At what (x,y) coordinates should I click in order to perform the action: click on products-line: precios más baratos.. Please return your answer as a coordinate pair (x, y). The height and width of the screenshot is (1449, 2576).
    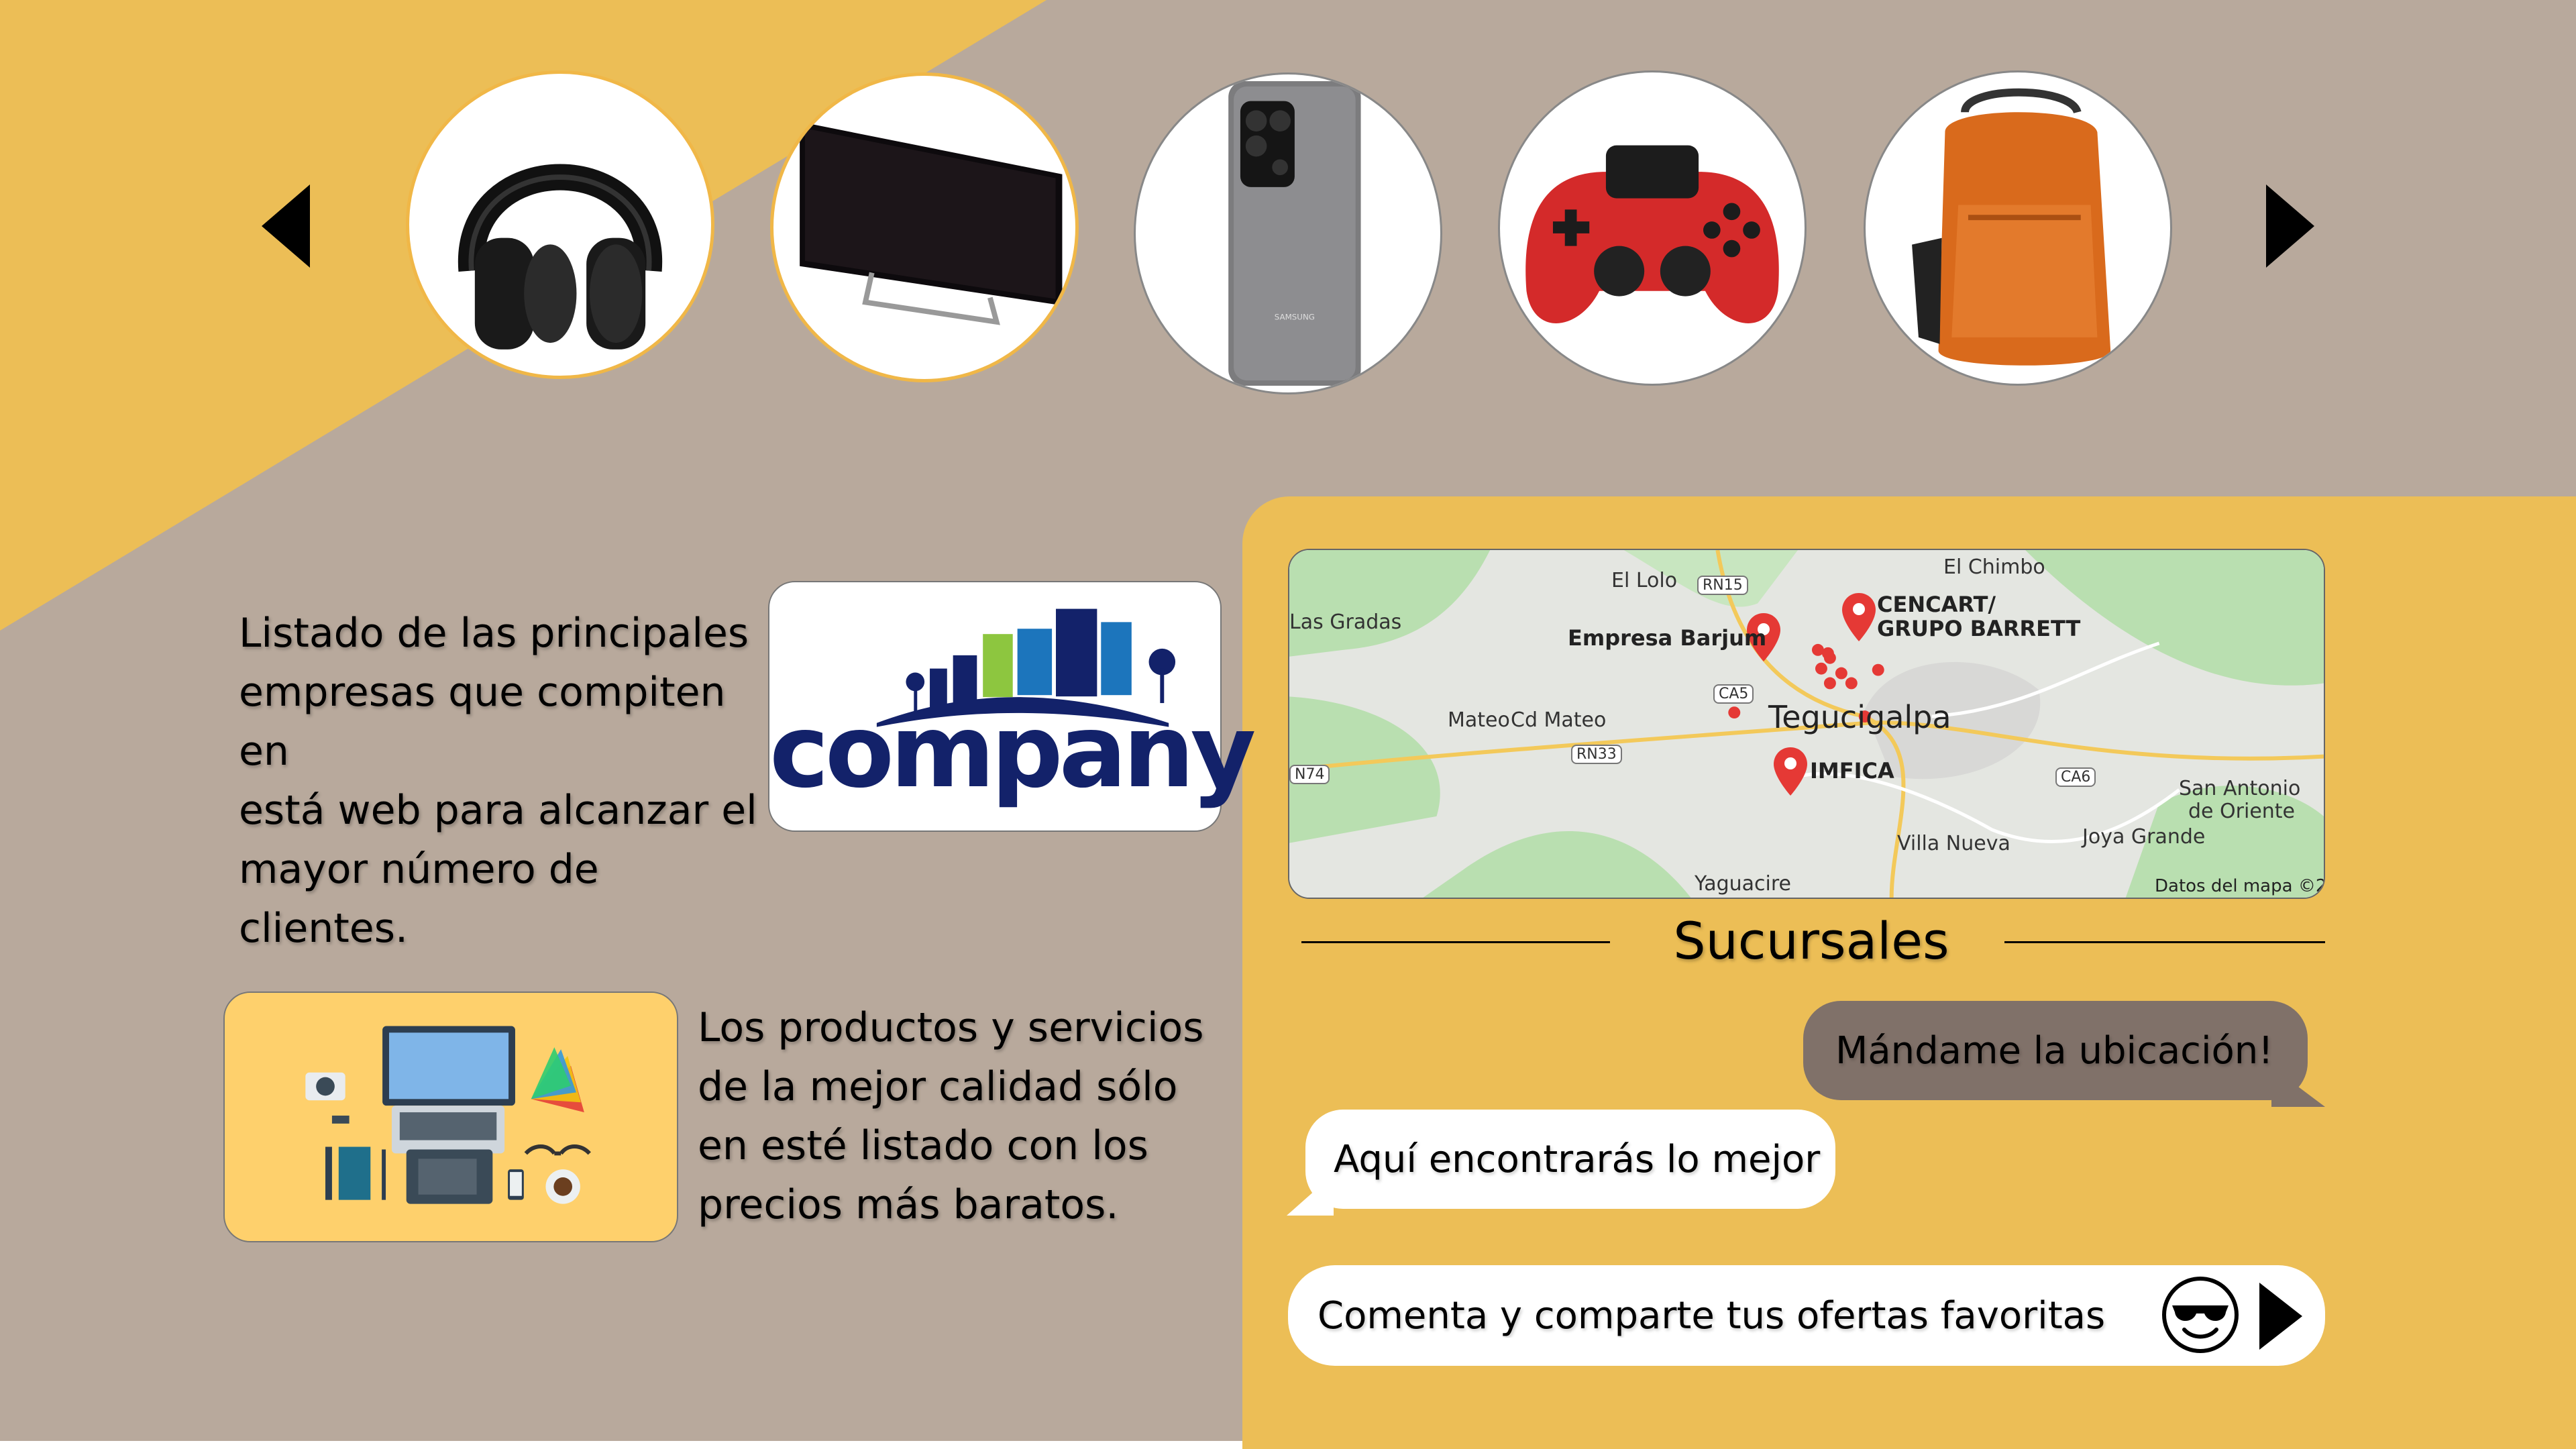
    Looking at the image, I should click on (908, 1204).